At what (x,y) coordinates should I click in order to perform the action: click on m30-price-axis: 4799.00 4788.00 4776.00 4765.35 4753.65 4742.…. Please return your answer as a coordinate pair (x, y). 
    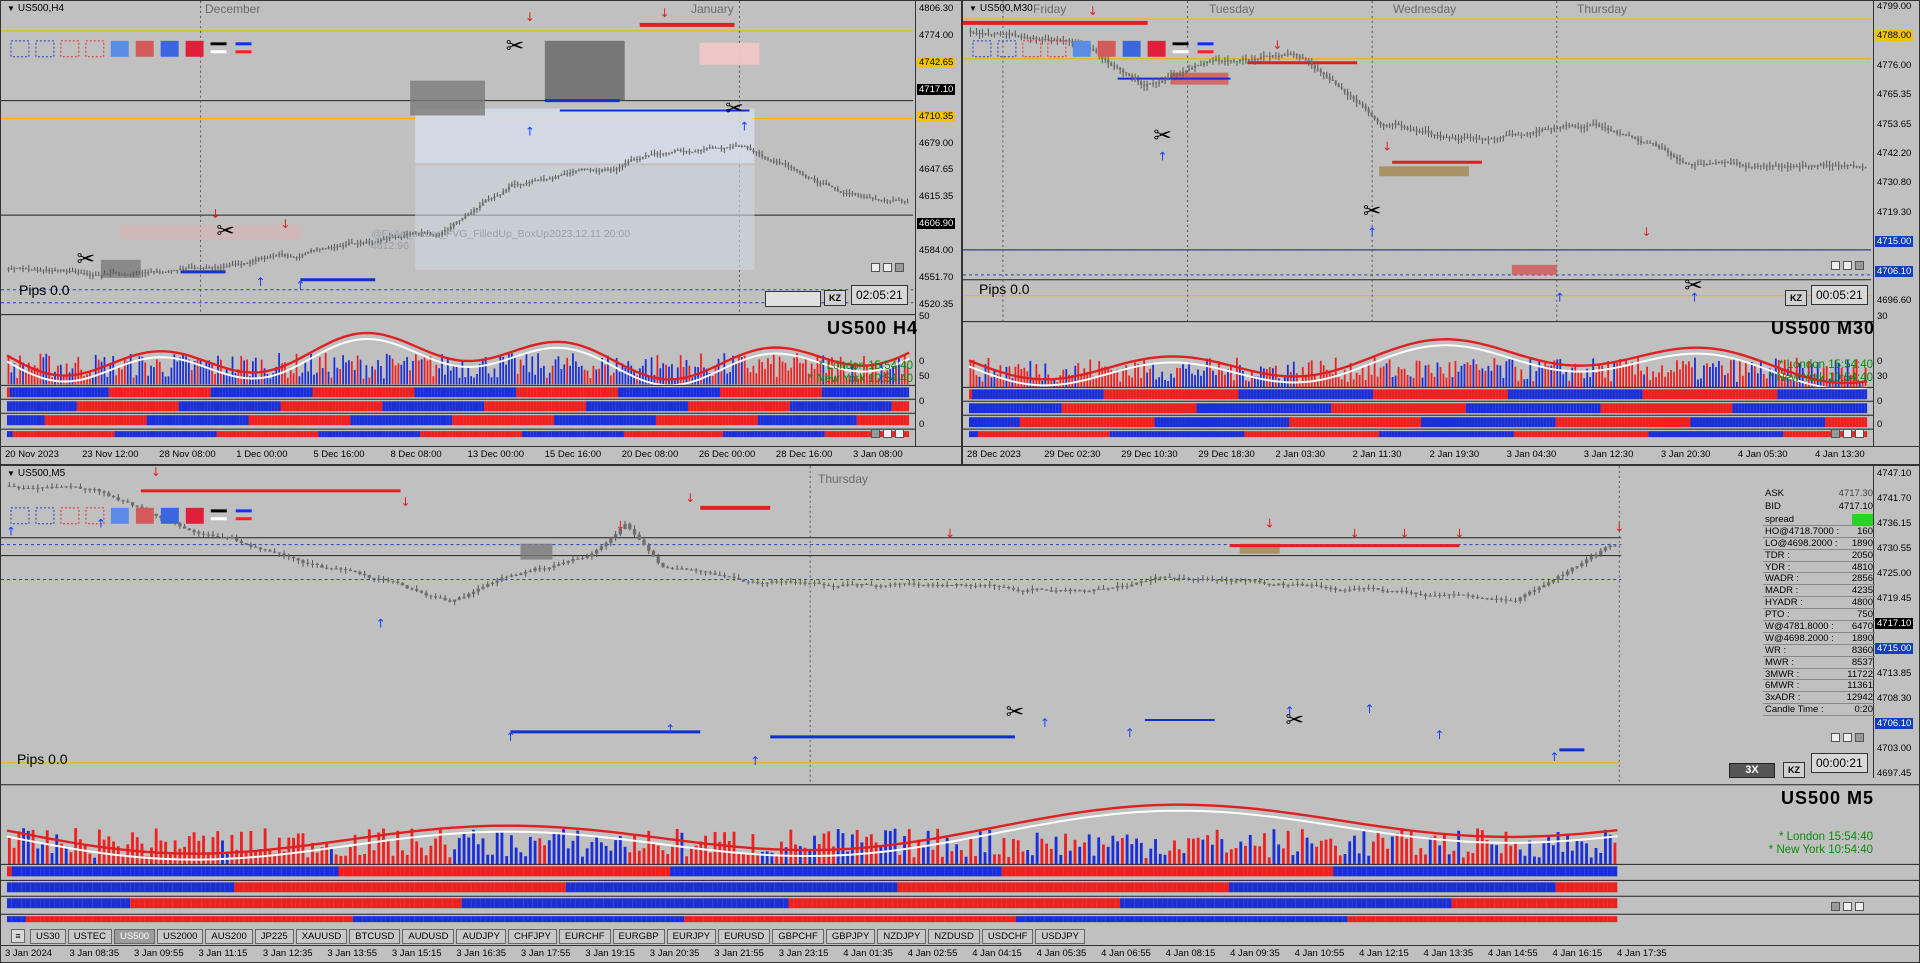
    Looking at the image, I should click on (1896, 232).